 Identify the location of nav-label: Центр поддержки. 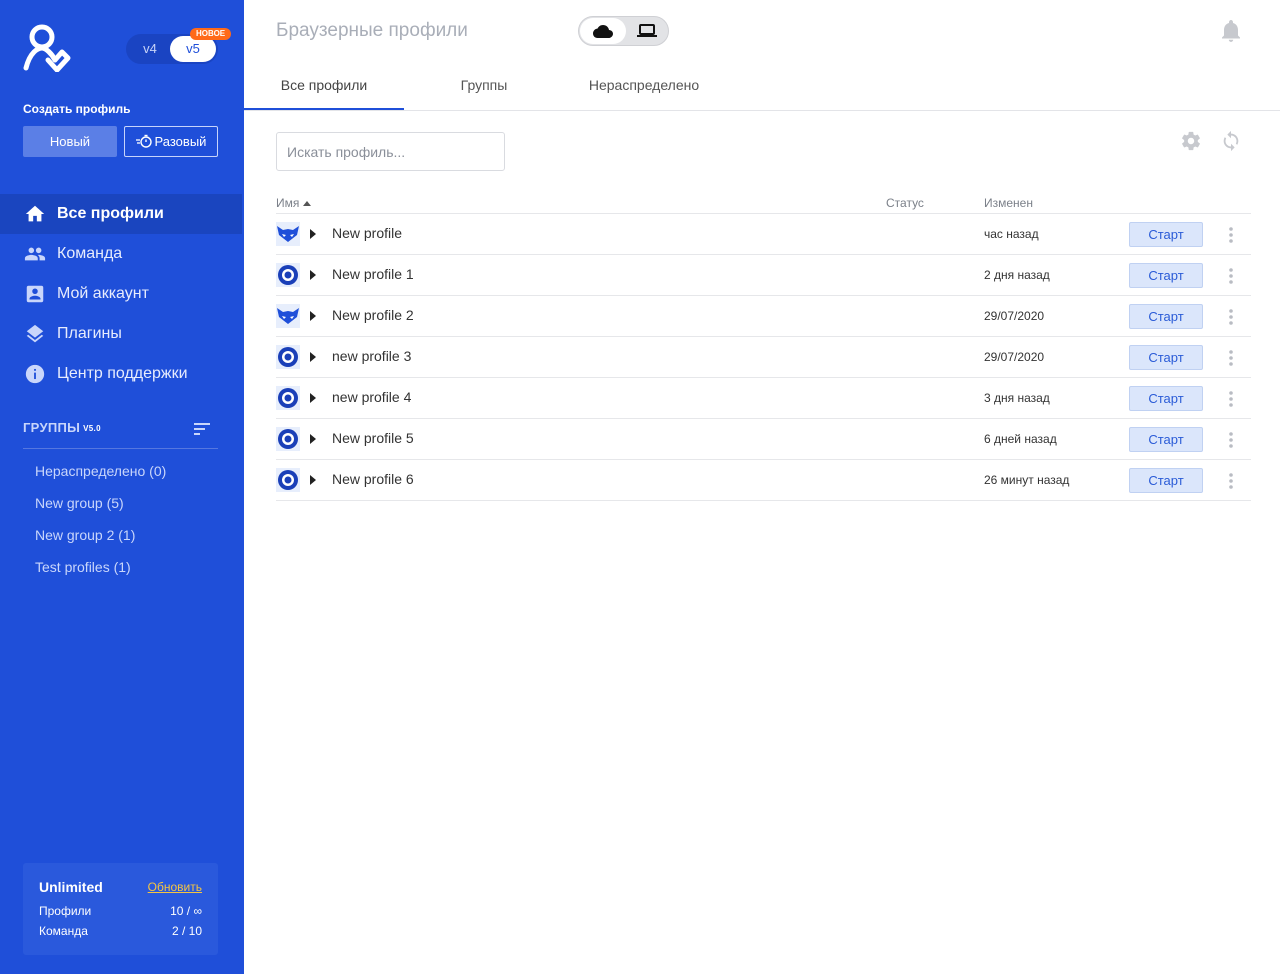
(122, 373).